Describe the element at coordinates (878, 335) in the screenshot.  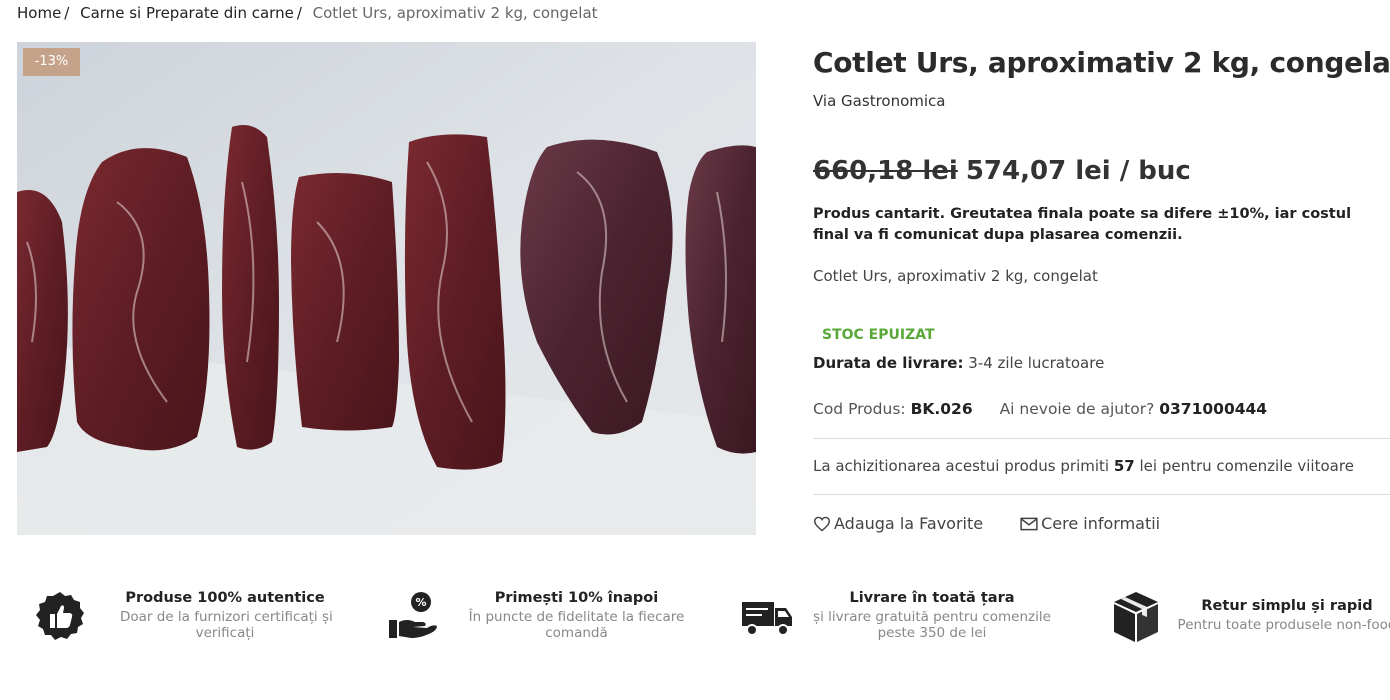
I see `stock-status: STOC EPUIZAT` at that location.